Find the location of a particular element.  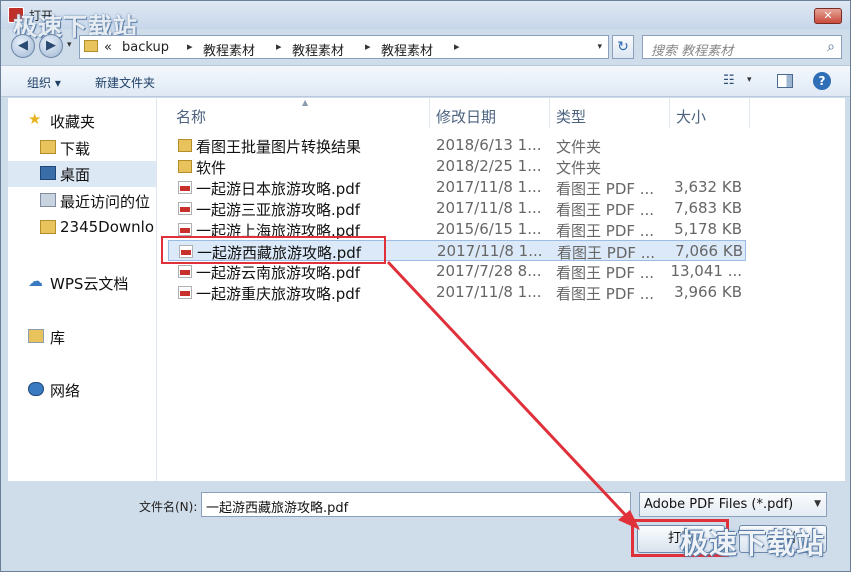

chevron-down-icon: ▼ is located at coordinates (817, 504).